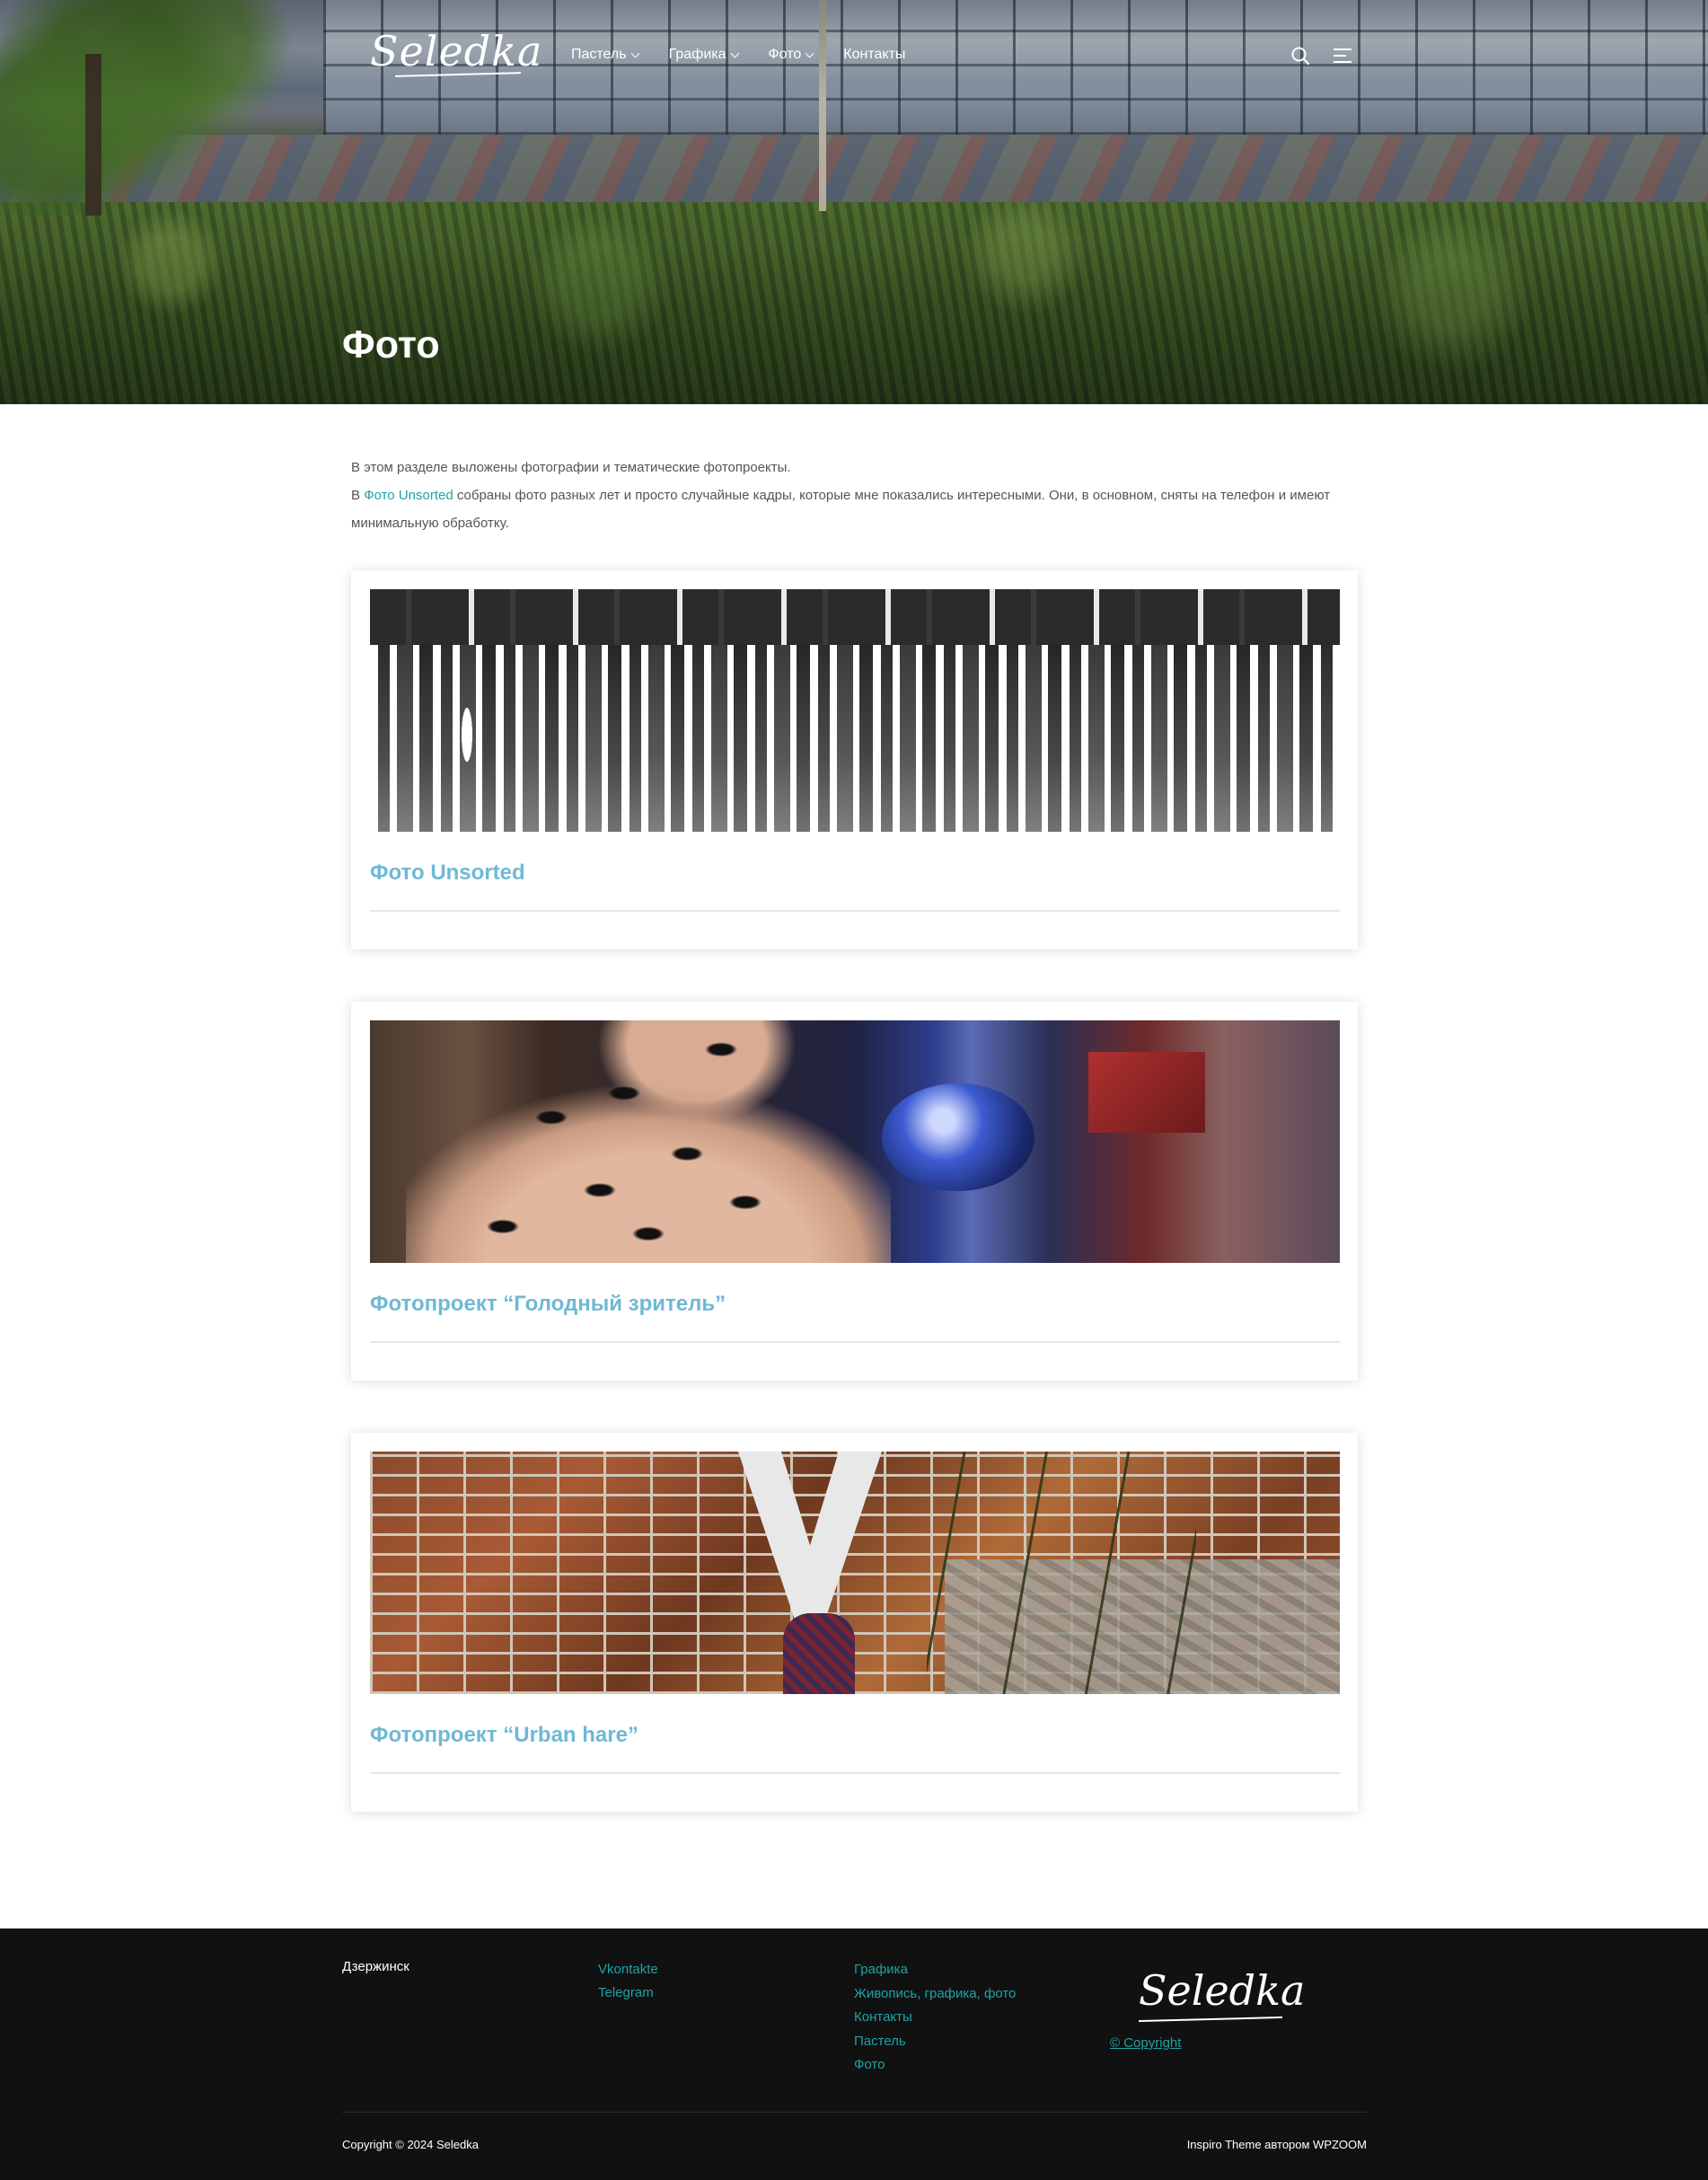 The height and width of the screenshot is (2180, 1708). Describe the element at coordinates (935, 2042) in the screenshot. I see `footer-link-pastel: Пастель` at that location.